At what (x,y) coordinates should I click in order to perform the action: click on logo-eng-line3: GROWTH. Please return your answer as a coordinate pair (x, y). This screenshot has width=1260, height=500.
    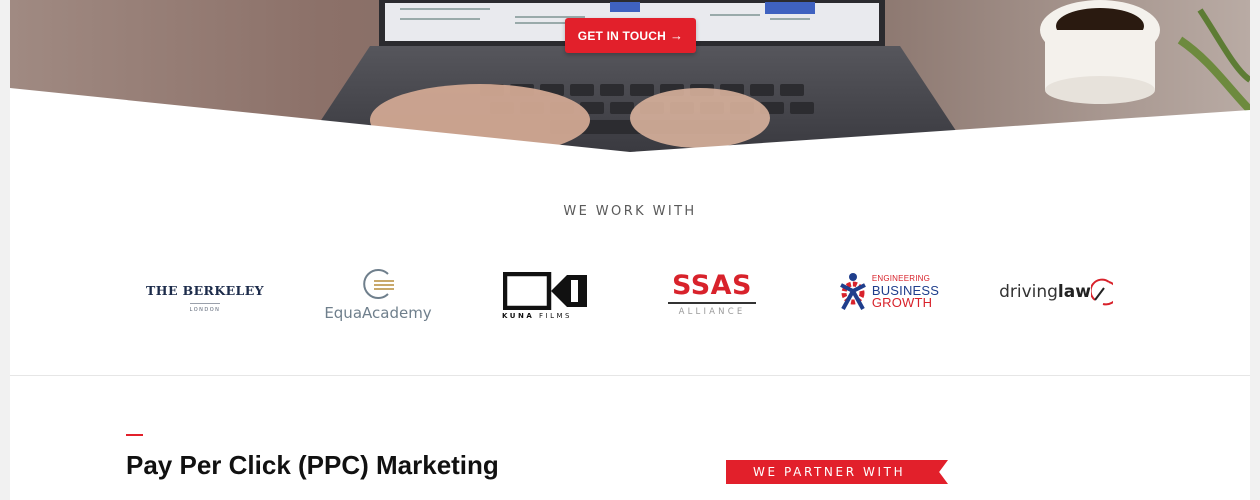
    Looking at the image, I should click on (902, 302).